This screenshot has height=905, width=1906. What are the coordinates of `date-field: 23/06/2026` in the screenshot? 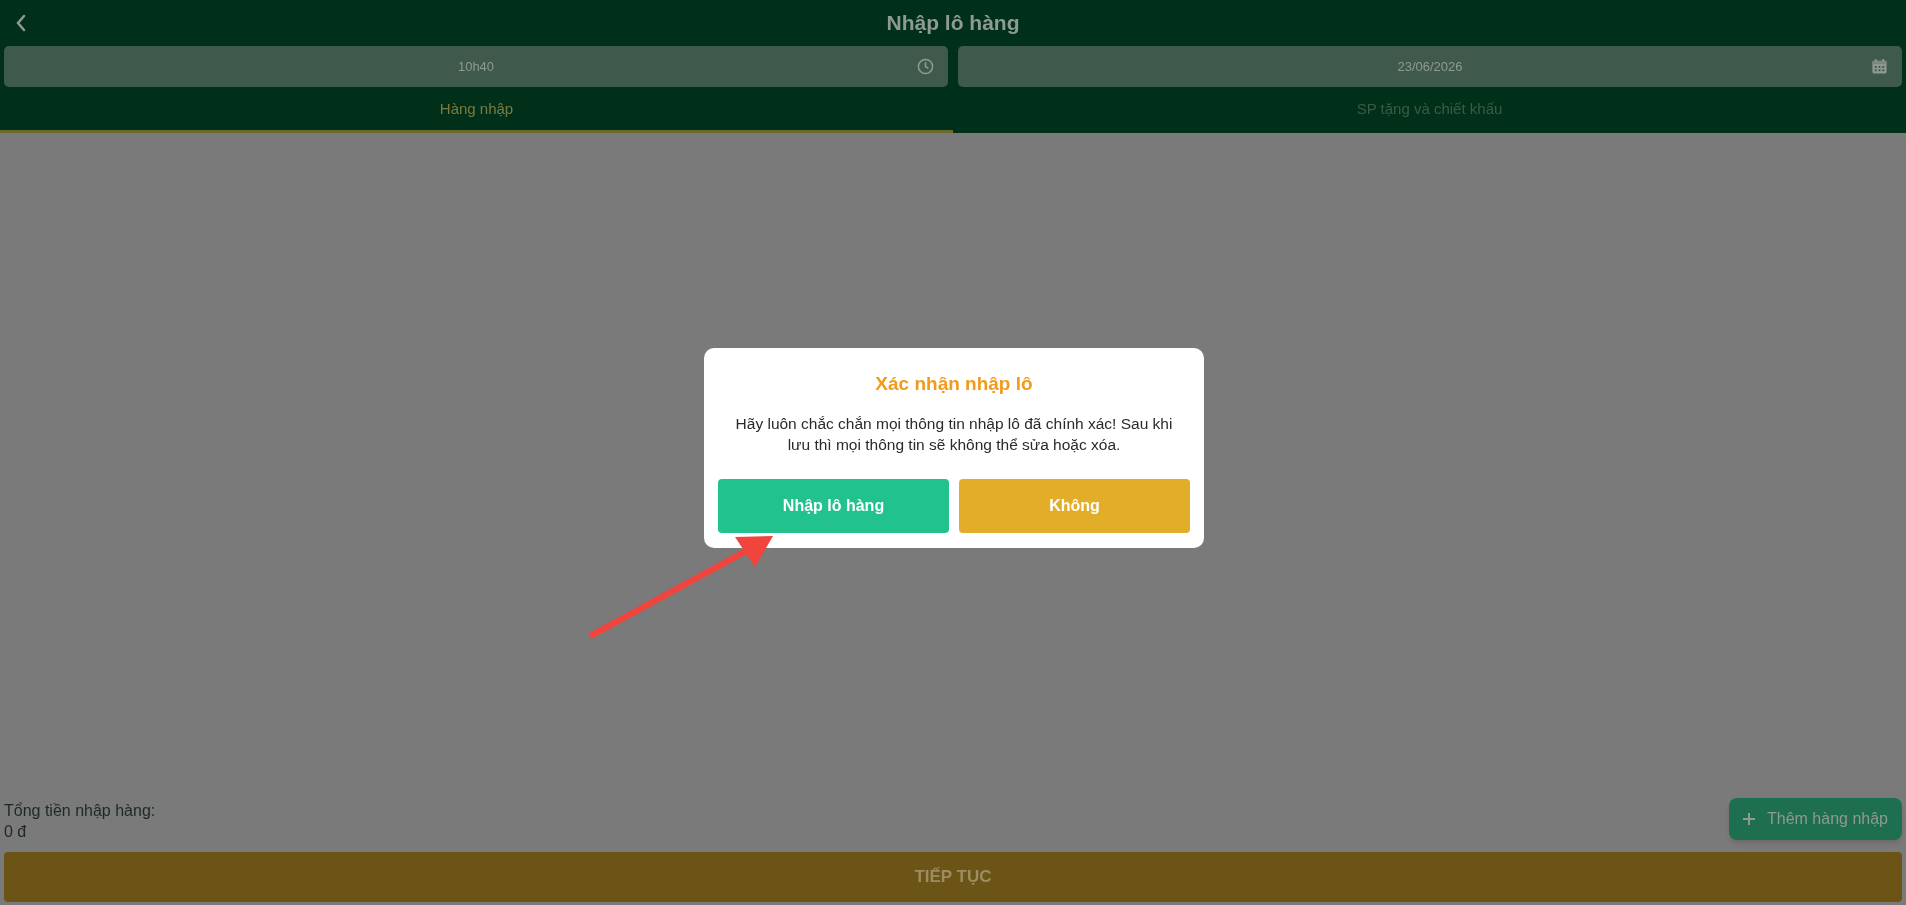 It's located at (1430, 66).